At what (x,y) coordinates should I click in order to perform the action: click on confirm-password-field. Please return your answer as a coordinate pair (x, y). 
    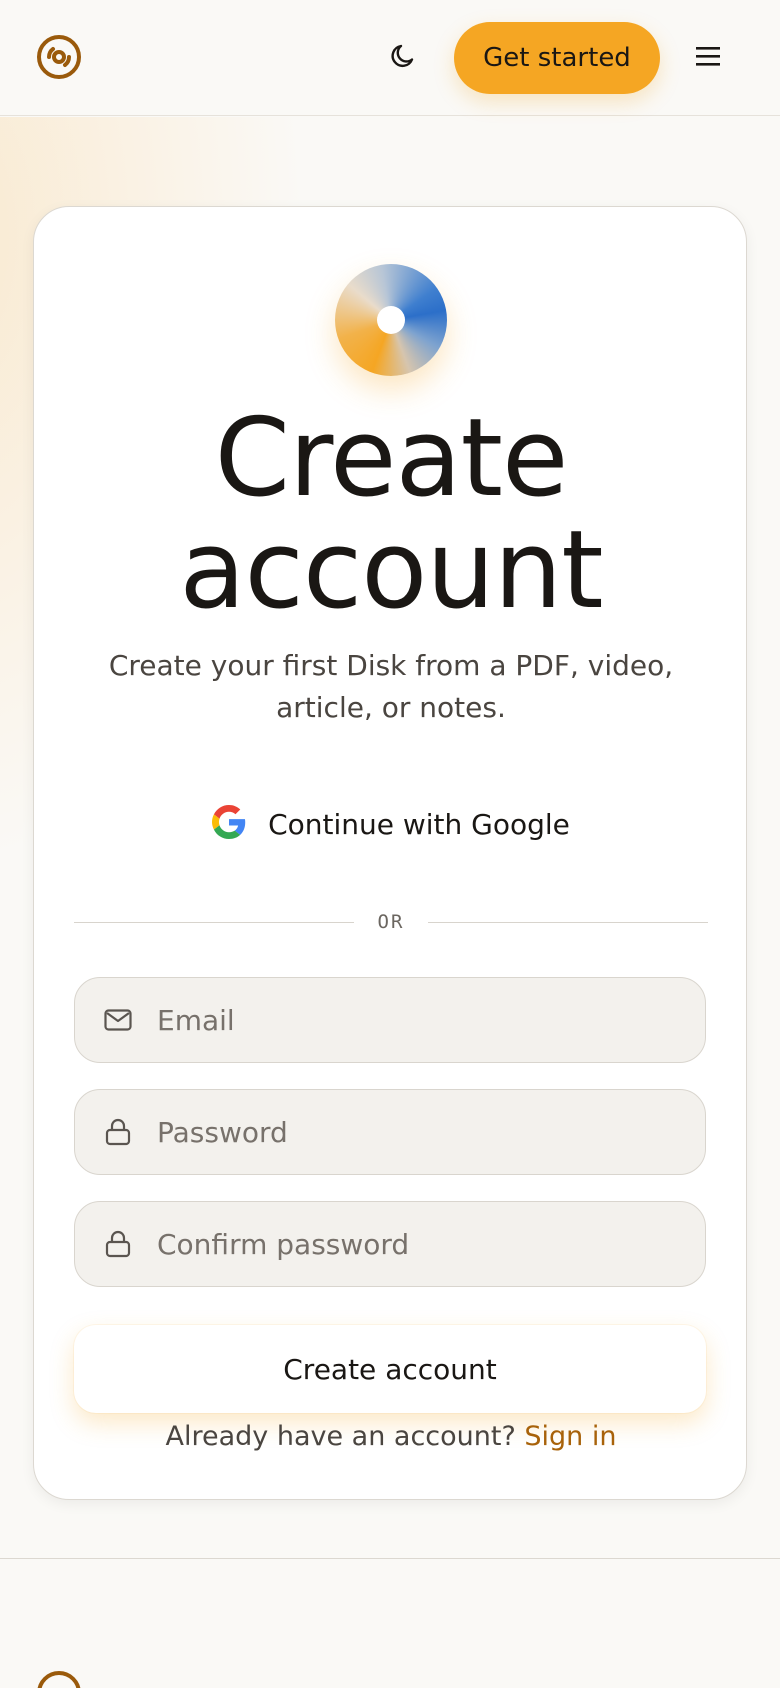
    Looking at the image, I should click on (390, 1244).